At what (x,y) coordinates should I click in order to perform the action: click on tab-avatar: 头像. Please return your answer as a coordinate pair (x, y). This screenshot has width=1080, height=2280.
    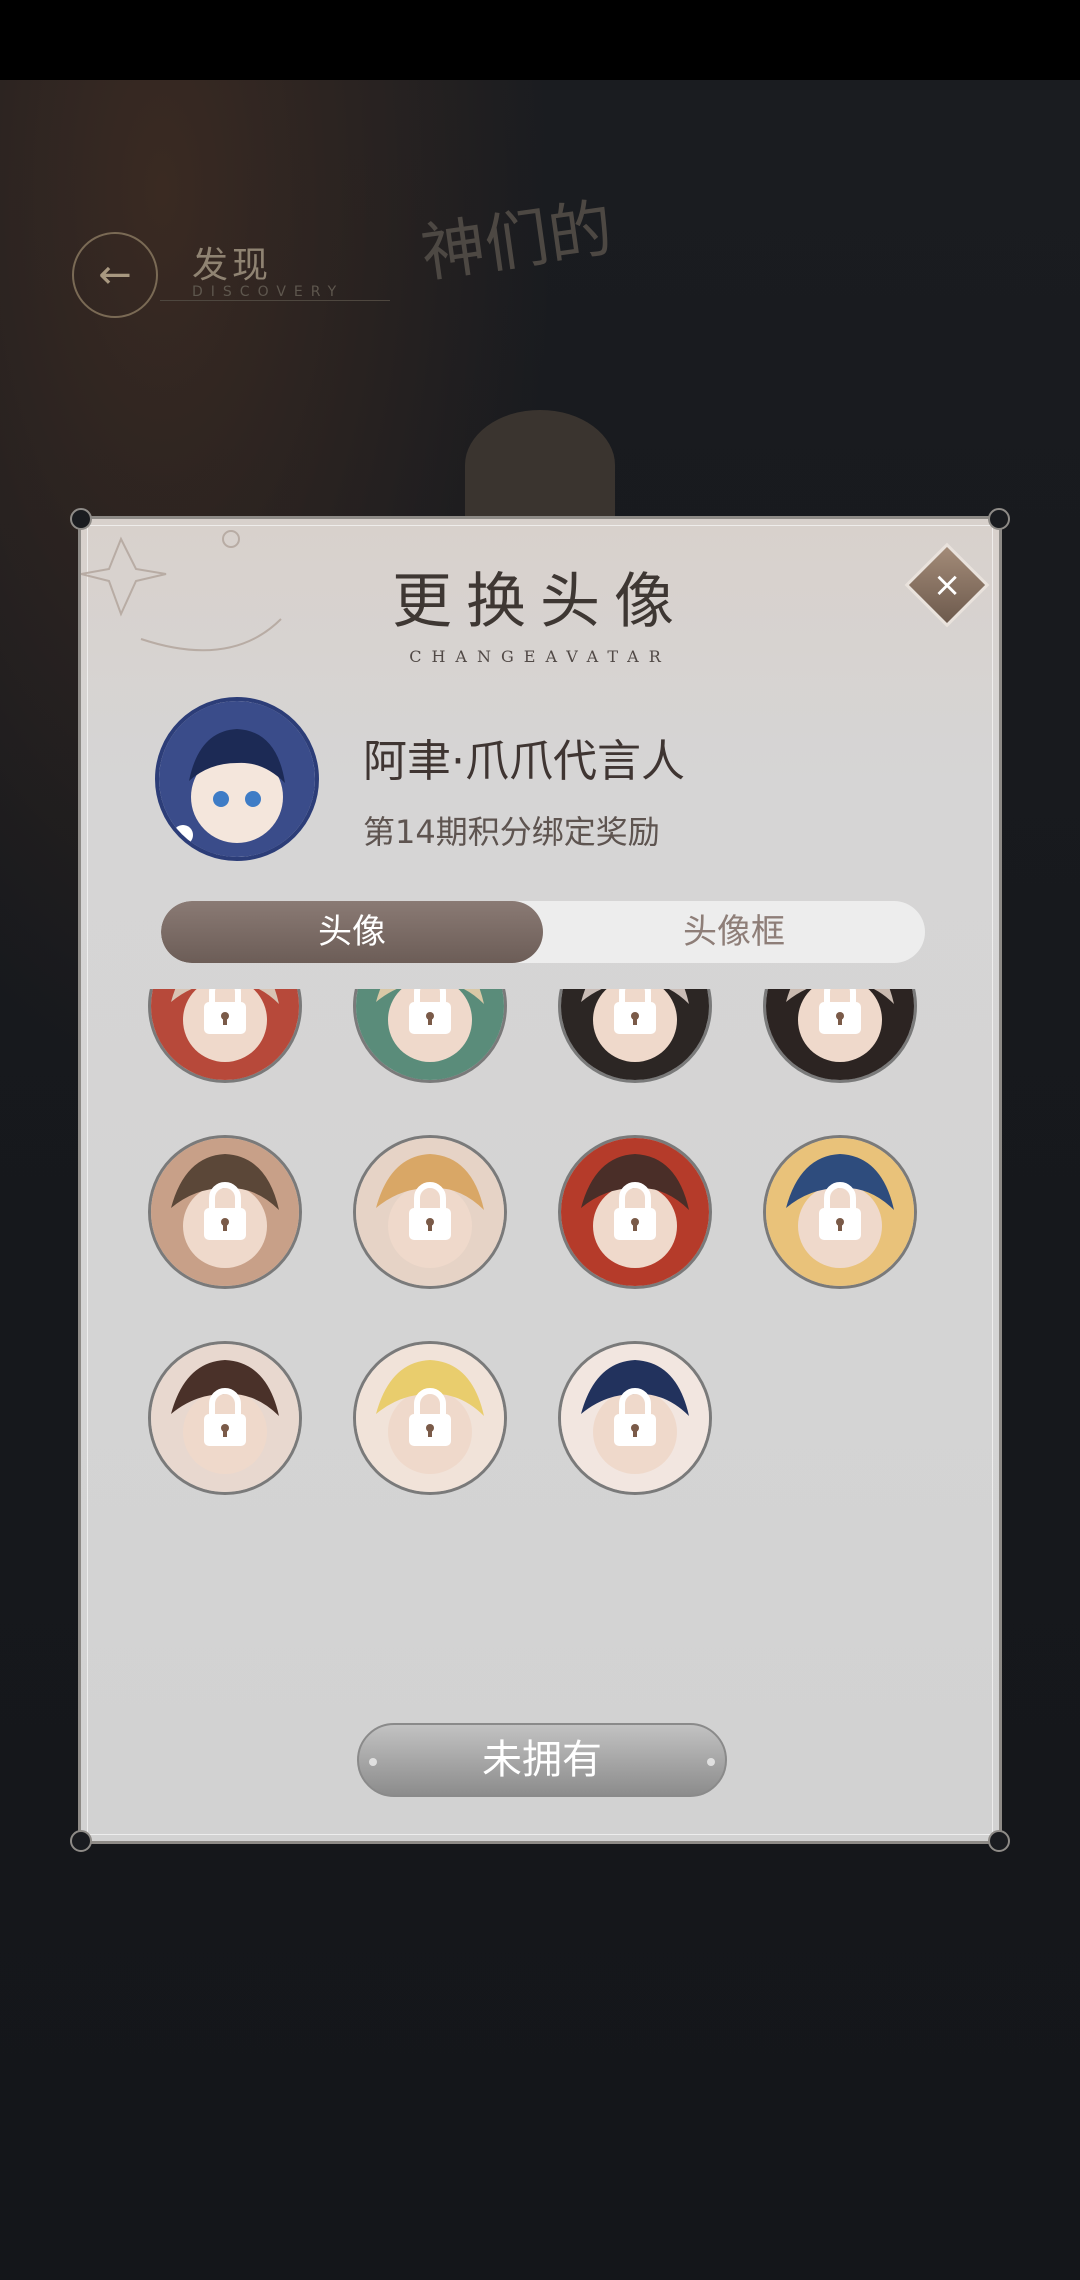
    Looking at the image, I should click on (352, 932).